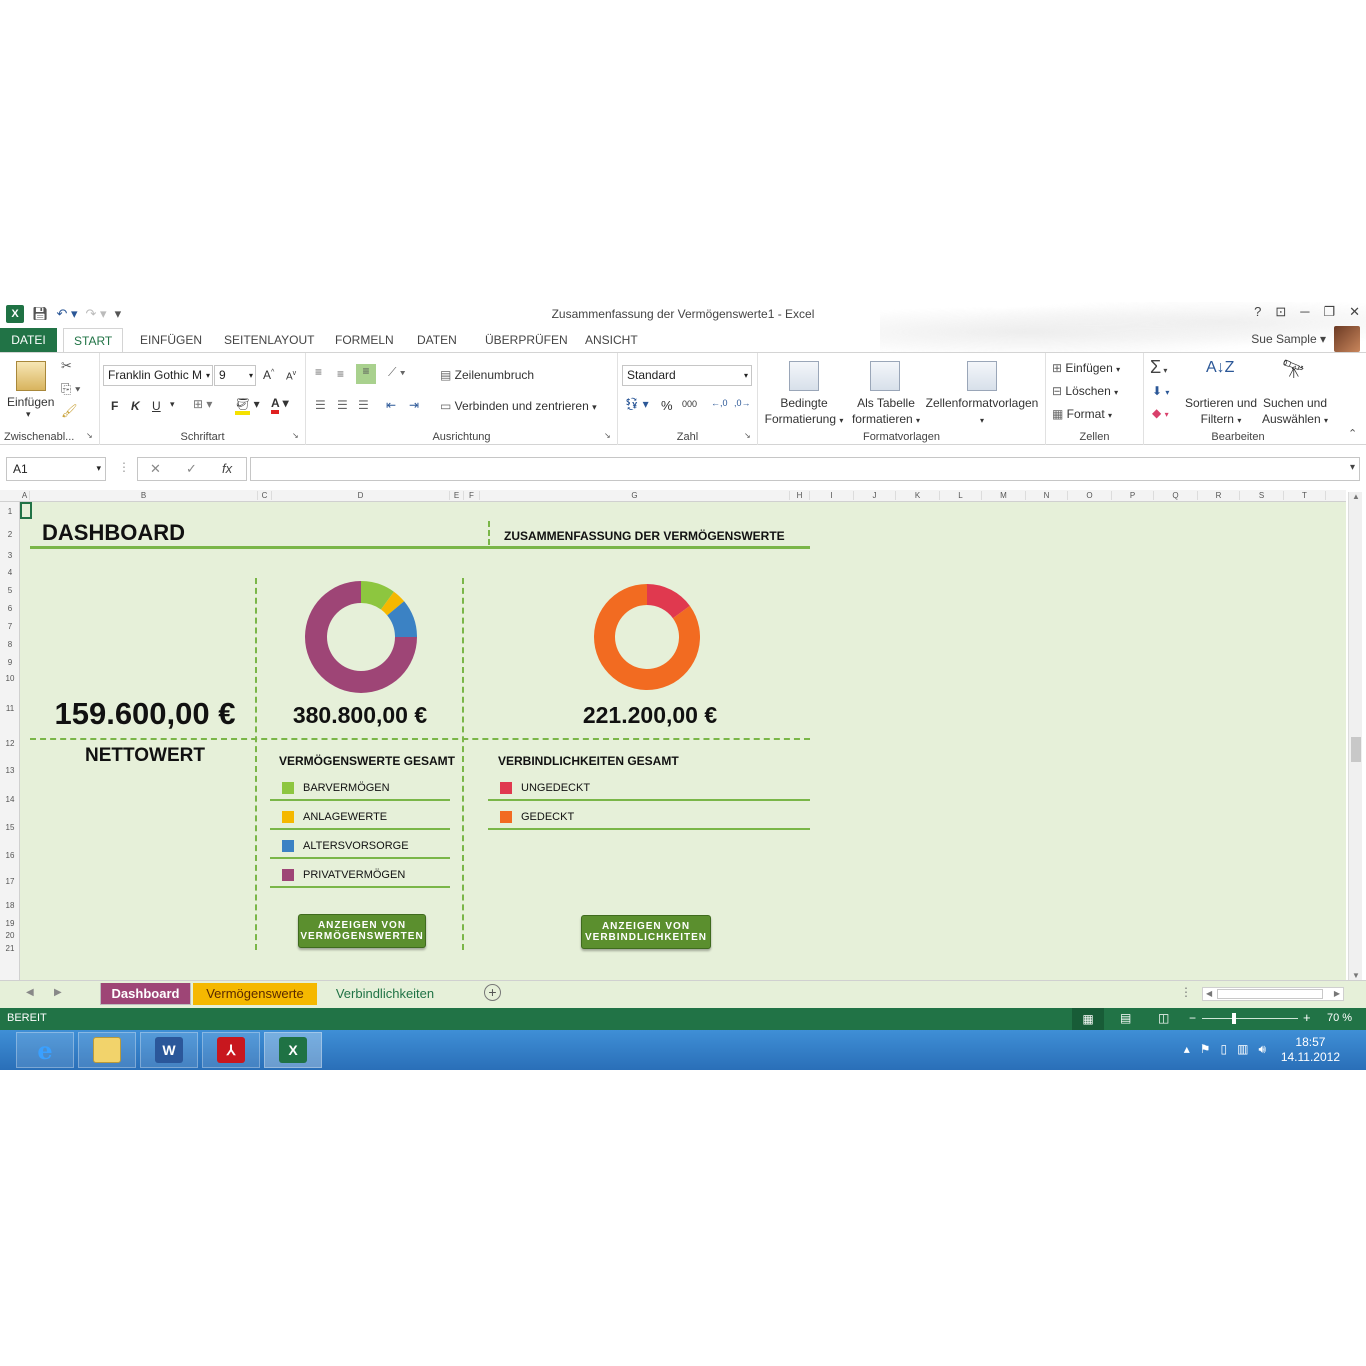  I want to click on prev-sheet-icon: ◀, so click(30, 992).